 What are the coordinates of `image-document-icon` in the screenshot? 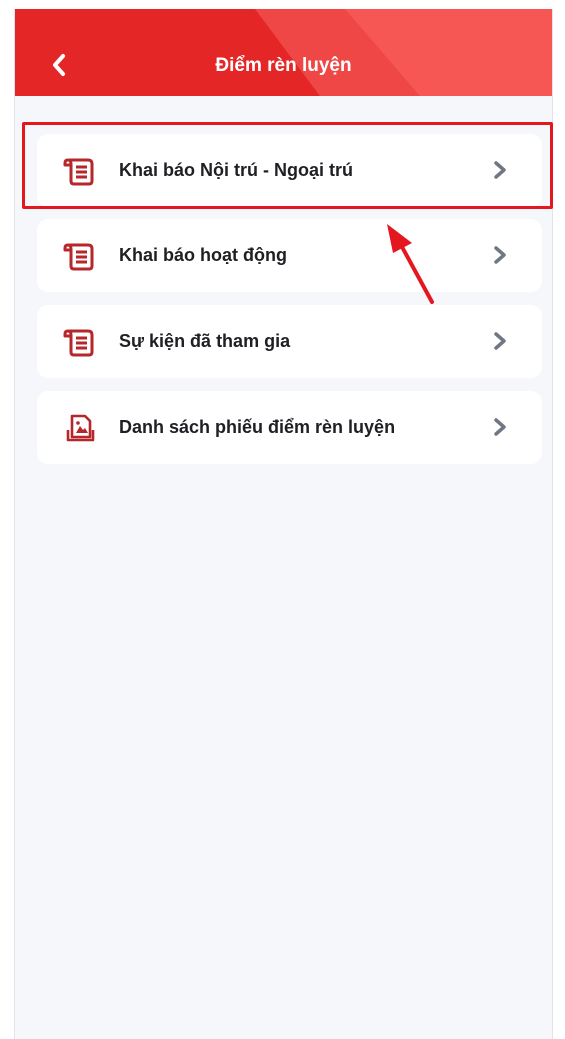 It's located at (80, 428).